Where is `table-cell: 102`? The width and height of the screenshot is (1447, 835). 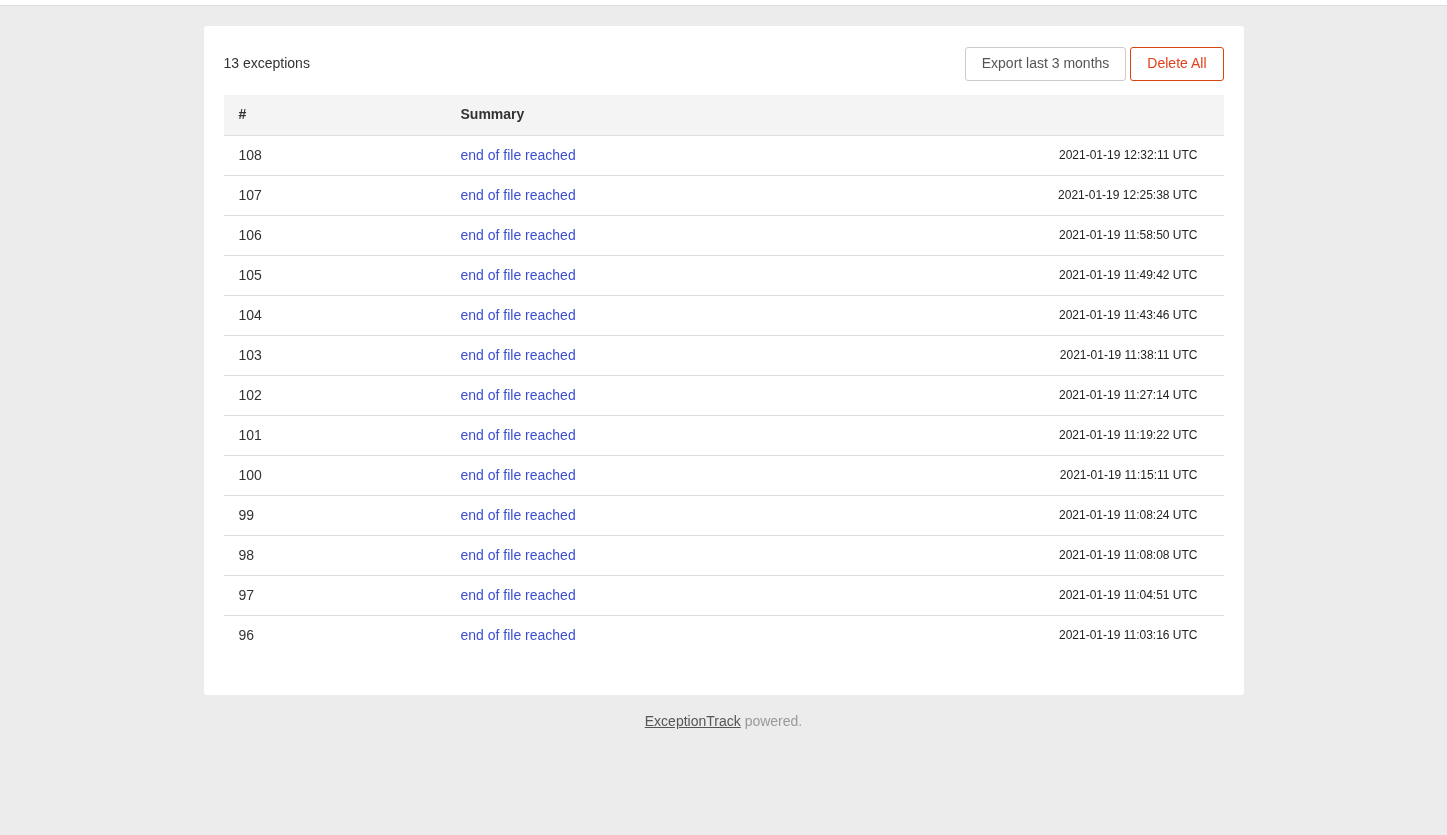 table-cell: 102 is located at coordinates (334, 395).